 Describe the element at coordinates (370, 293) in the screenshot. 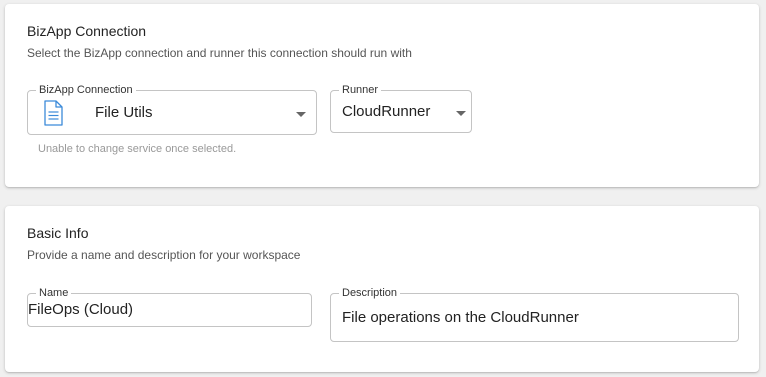

I see `description-label: Description` at that location.